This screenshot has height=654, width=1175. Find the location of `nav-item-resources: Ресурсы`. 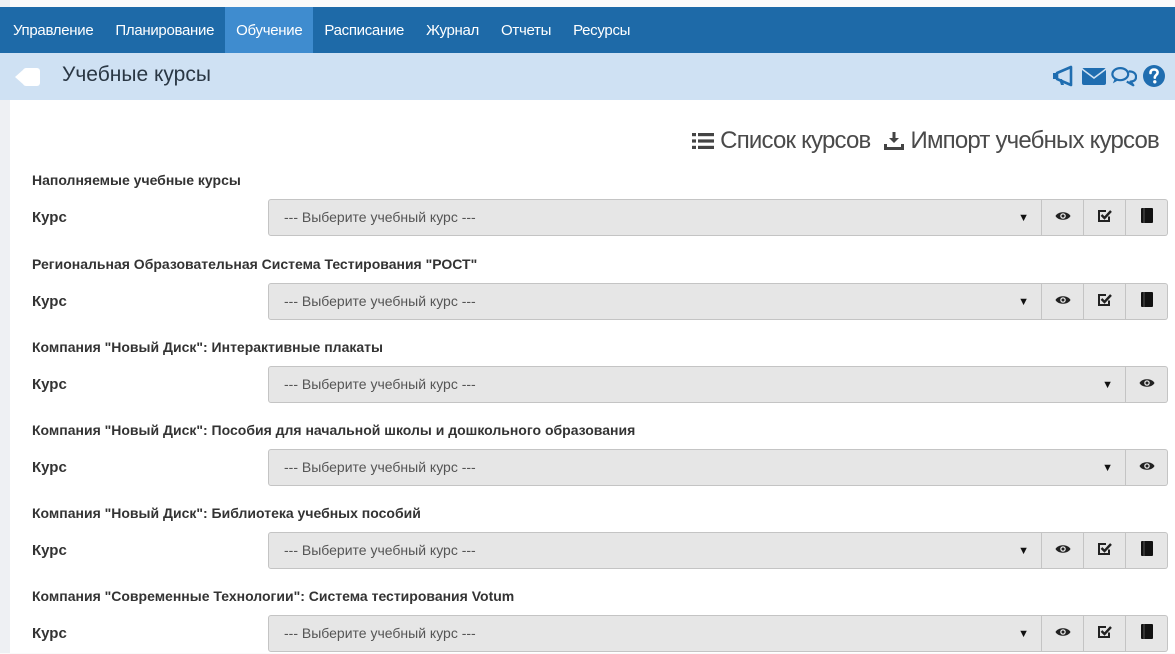

nav-item-resources: Ресурсы is located at coordinates (601, 30).